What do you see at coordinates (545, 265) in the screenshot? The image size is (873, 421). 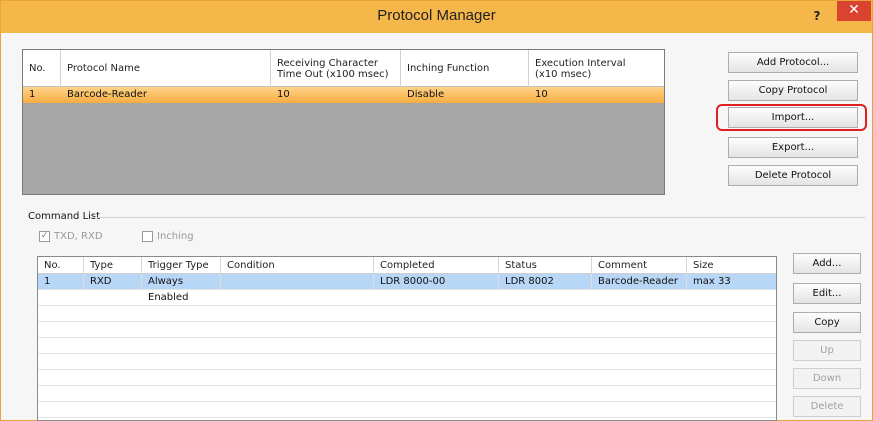 I see `cmd-col-status: Status` at bounding box center [545, 265].